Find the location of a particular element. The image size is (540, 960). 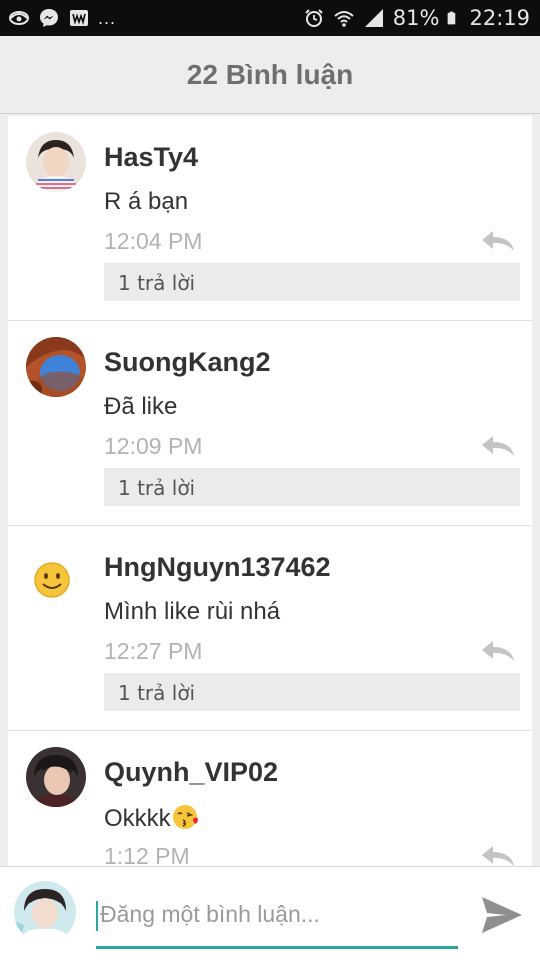

system-indicators: 81% 22:19 is located at coordinates (416, 18).